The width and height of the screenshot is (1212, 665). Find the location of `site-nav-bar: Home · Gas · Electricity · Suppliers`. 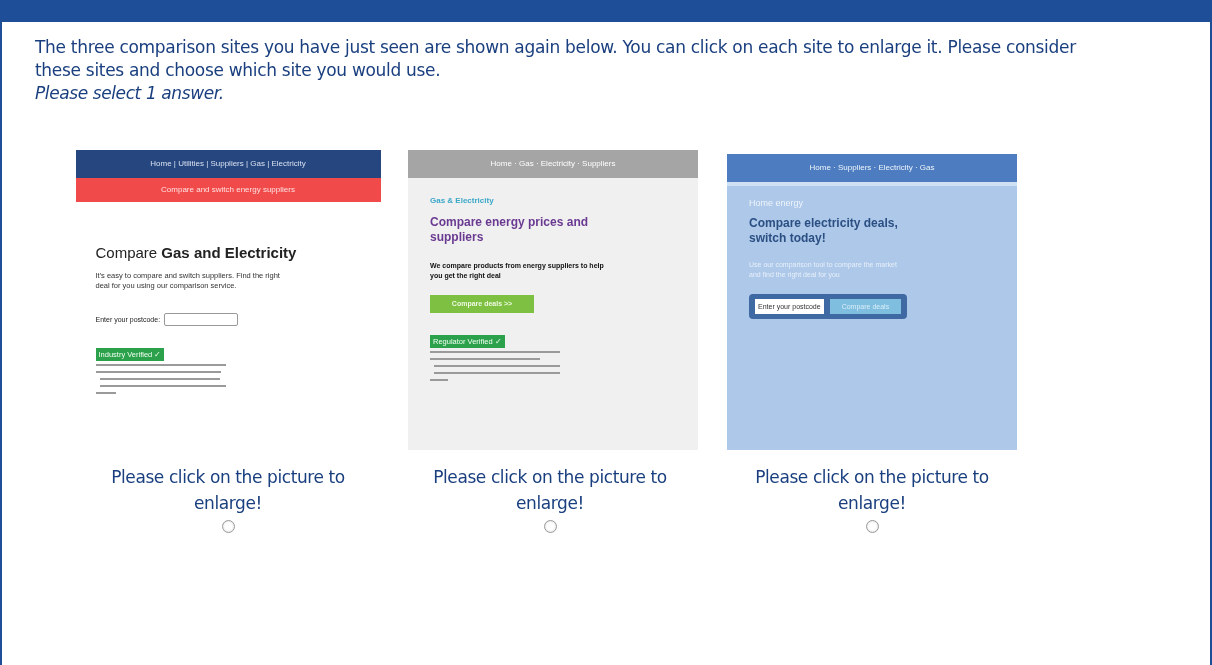

site-nav-bar: Home · Gas · Electricity · Suppliers is located at coordinates (553, 164).